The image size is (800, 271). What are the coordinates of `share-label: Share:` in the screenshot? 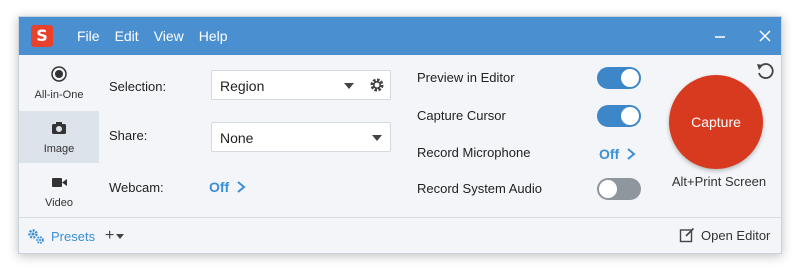 It's located at (128, 135).